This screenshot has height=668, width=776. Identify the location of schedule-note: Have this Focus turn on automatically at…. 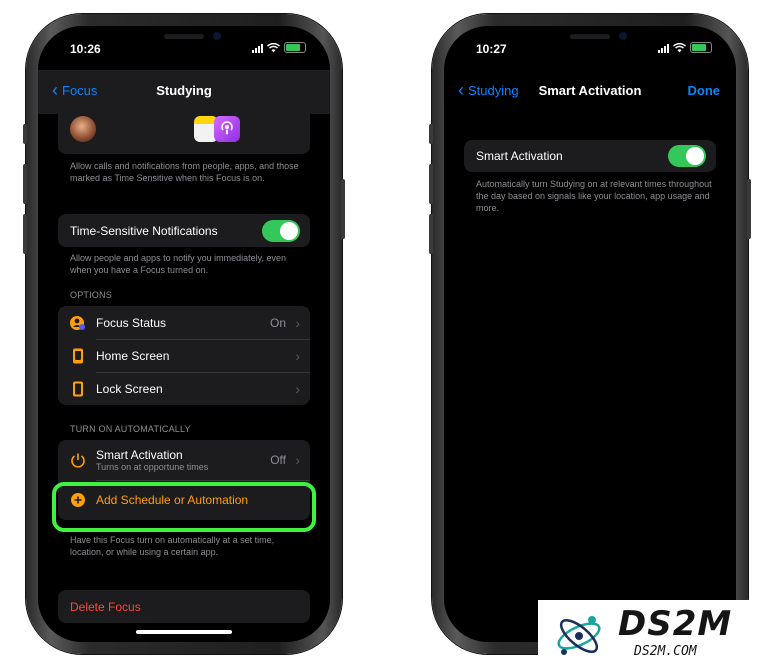
(172, 546).